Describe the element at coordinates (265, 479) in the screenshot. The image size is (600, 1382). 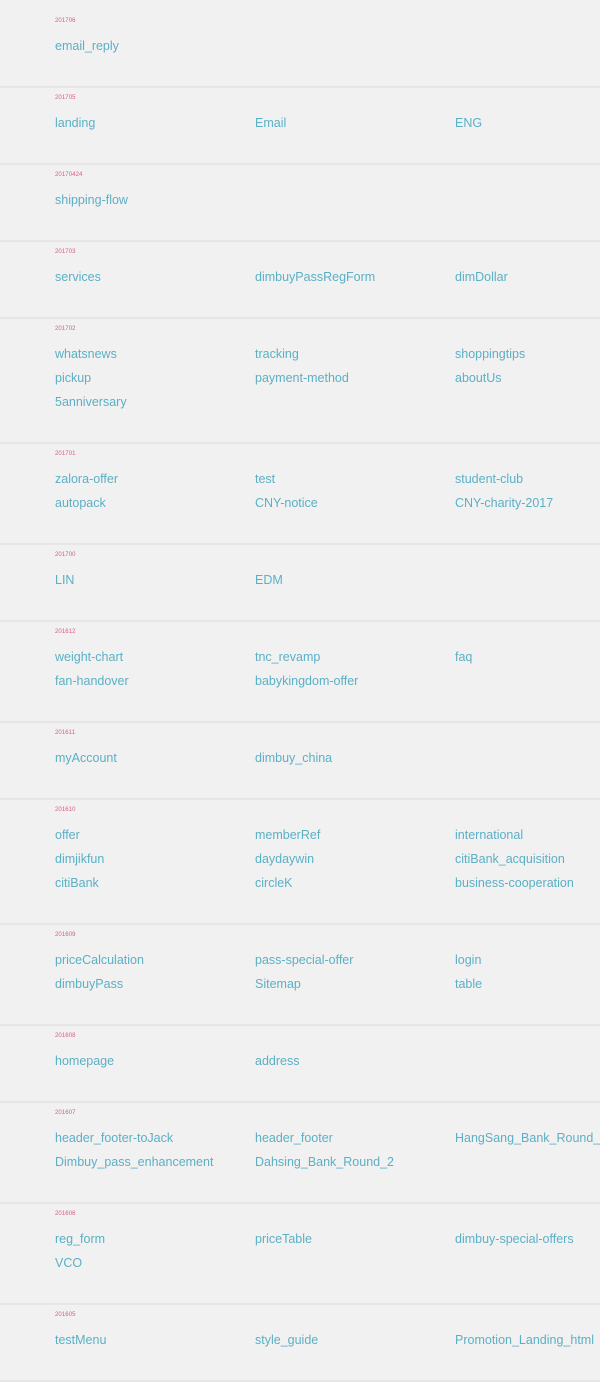
I see `page-link: test` at that location.